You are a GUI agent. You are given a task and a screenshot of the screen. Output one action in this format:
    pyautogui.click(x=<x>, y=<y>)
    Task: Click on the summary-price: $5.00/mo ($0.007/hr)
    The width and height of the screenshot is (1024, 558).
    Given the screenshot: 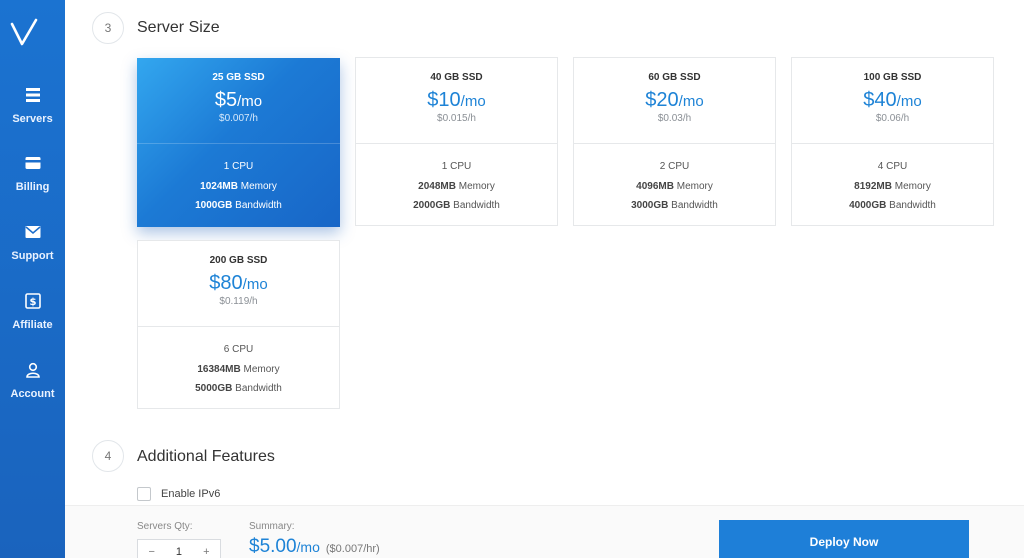 What is the action you would take?
    pyautogui.click(x=314, y=546)
    